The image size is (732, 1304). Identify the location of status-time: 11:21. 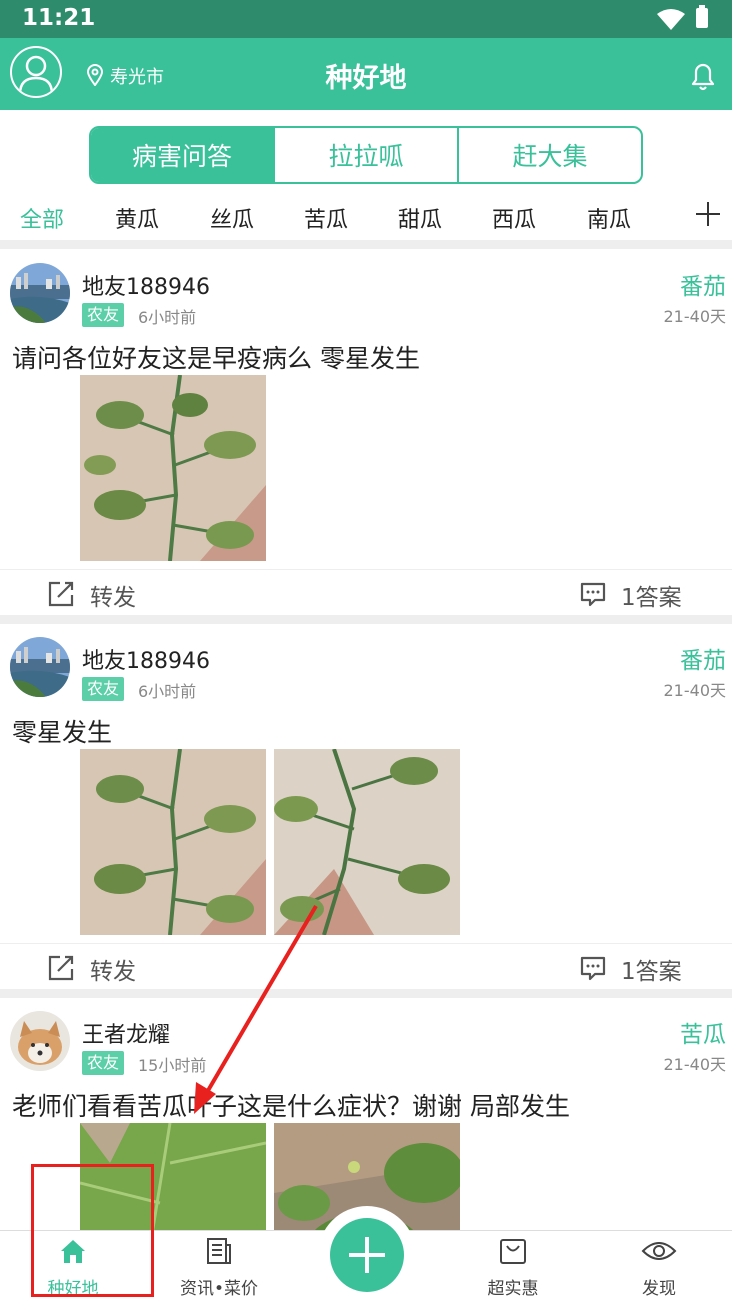
(59, 18).